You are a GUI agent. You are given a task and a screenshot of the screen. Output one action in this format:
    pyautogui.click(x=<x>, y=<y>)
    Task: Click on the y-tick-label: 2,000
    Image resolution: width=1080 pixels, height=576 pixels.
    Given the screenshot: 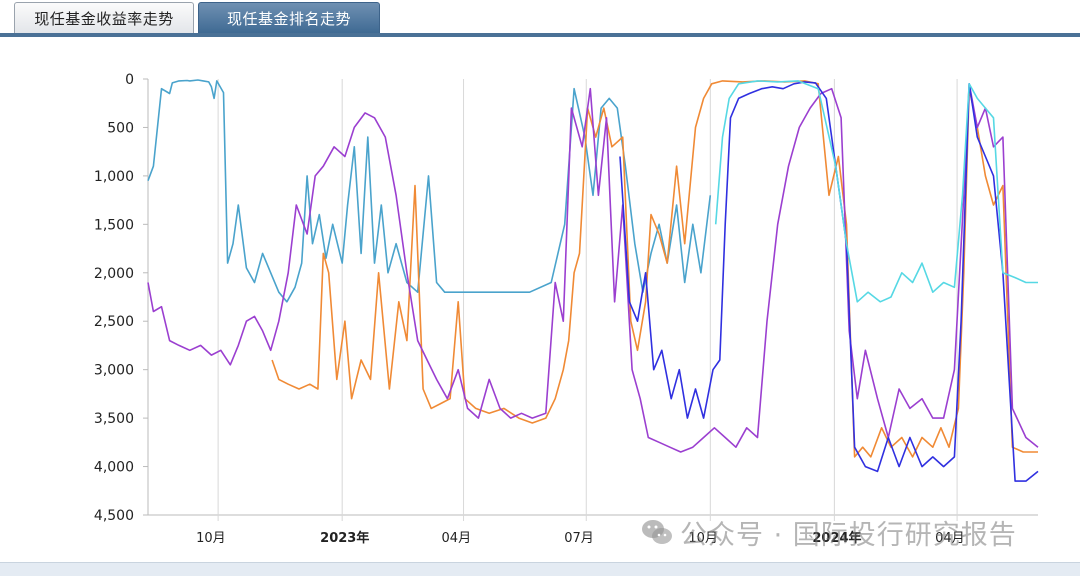 What is the action you would take?
    pyautogui.click(x=114, y=274)
    